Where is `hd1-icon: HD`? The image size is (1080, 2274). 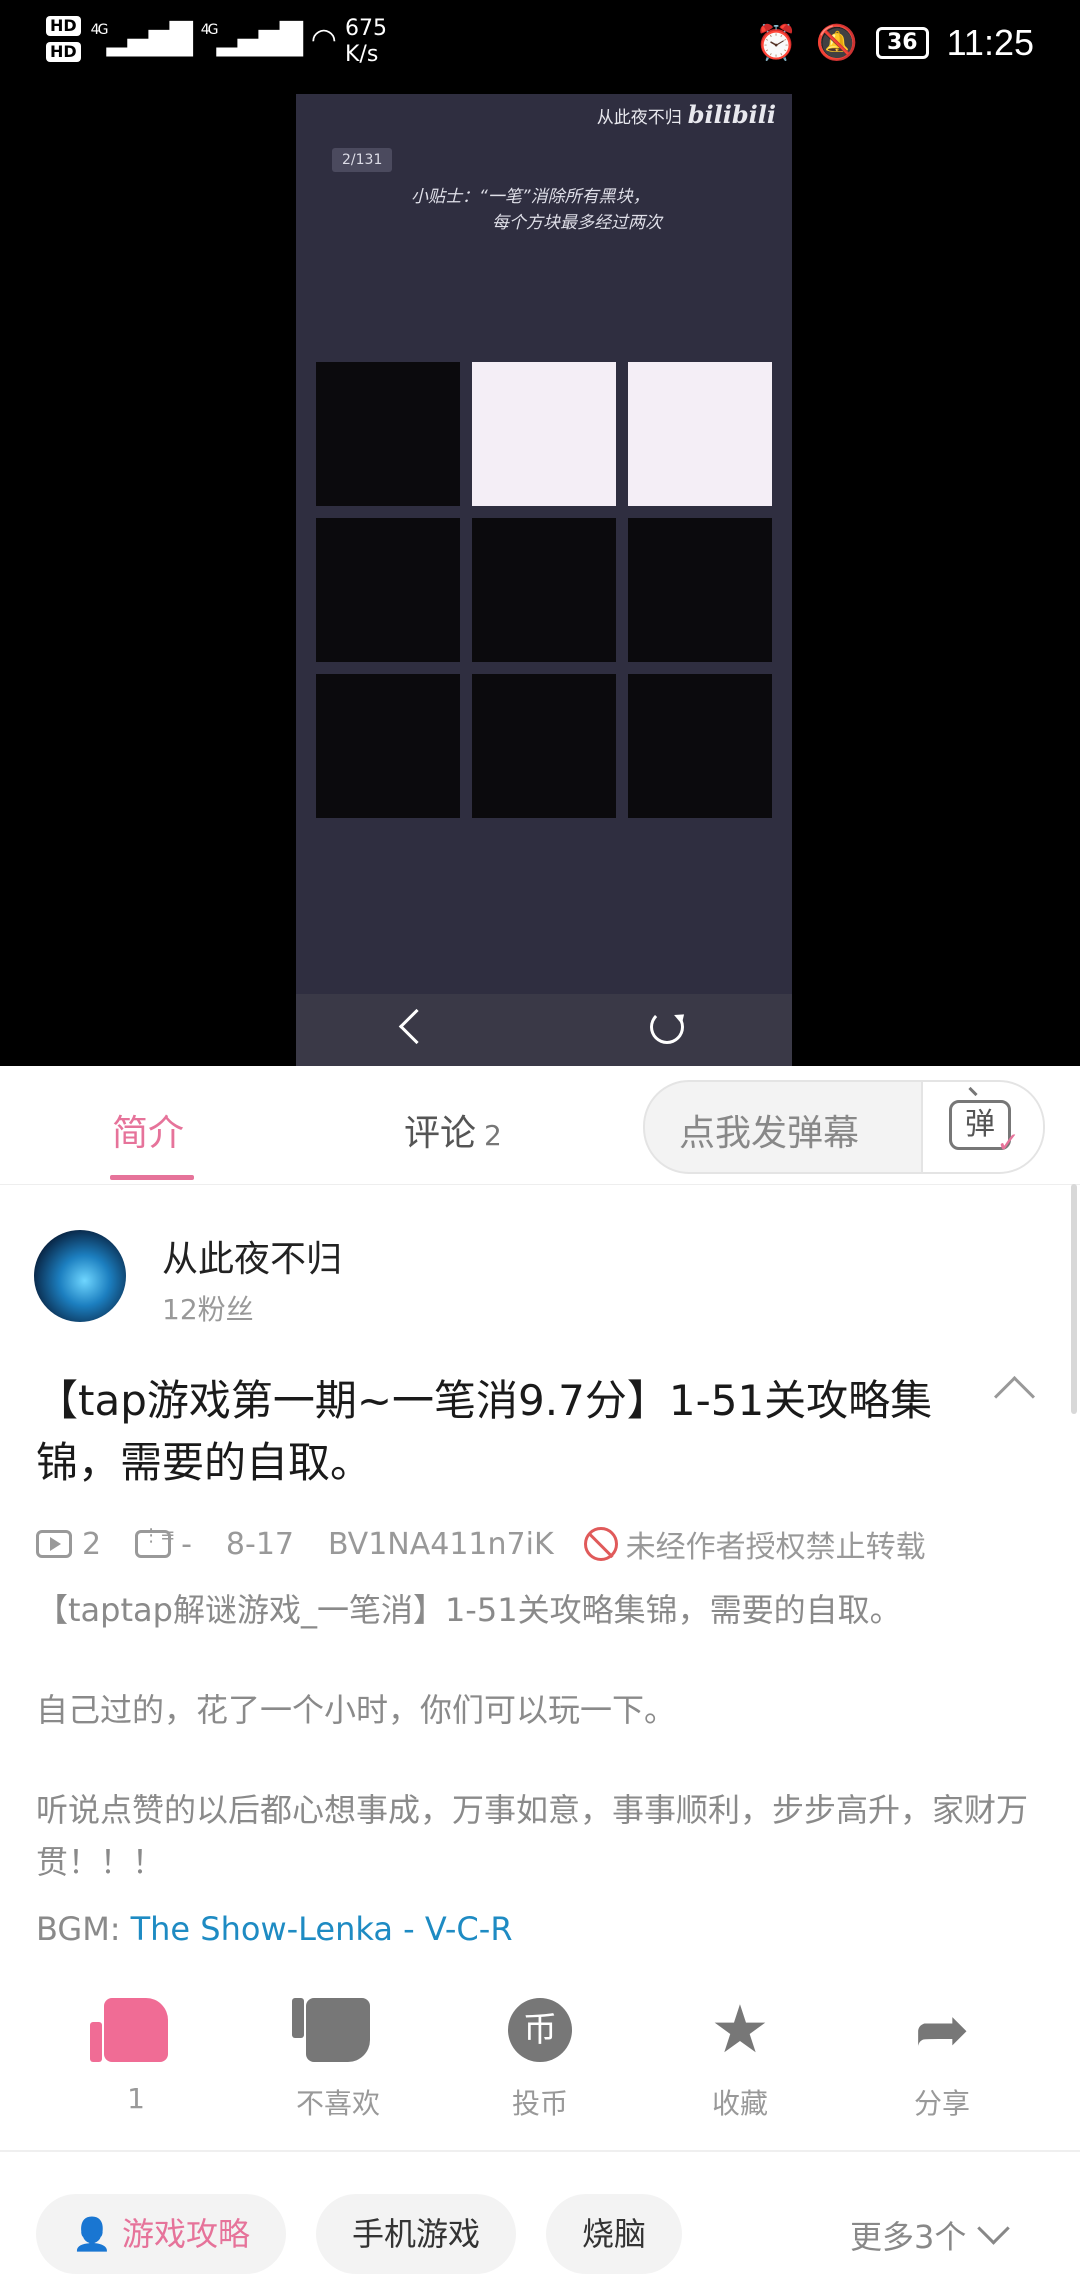 hd1-icon: HD is located at coordinates (63, 26).